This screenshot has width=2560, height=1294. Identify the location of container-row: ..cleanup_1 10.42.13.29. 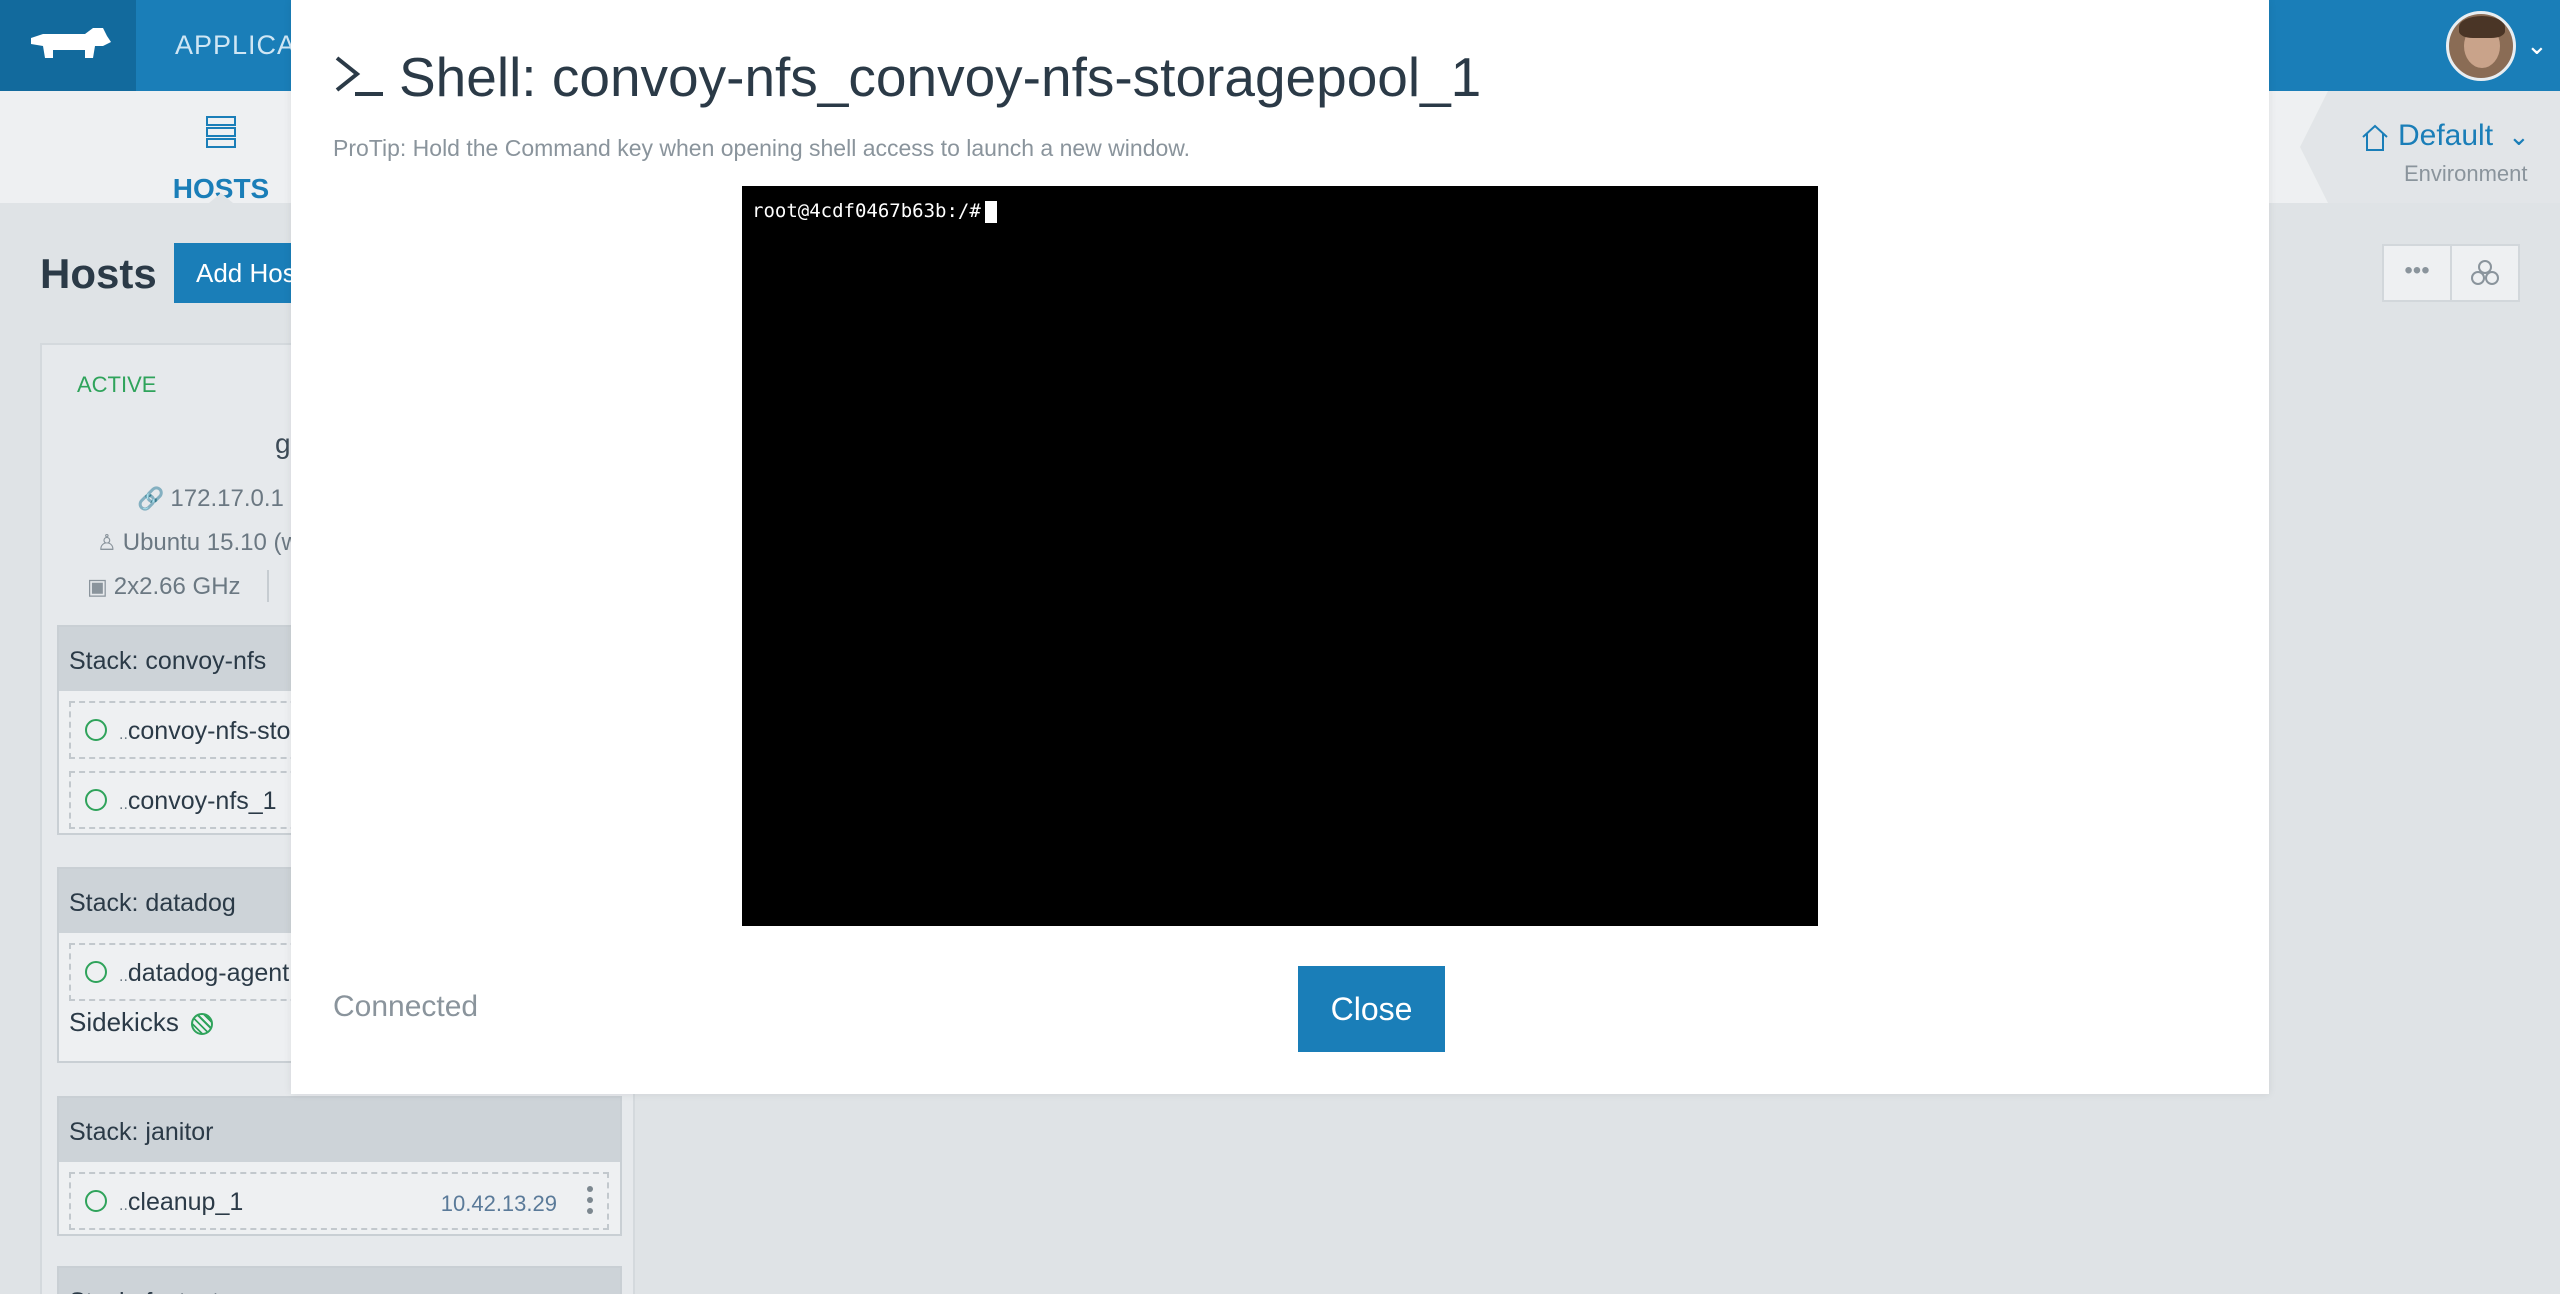
(339, 1201).